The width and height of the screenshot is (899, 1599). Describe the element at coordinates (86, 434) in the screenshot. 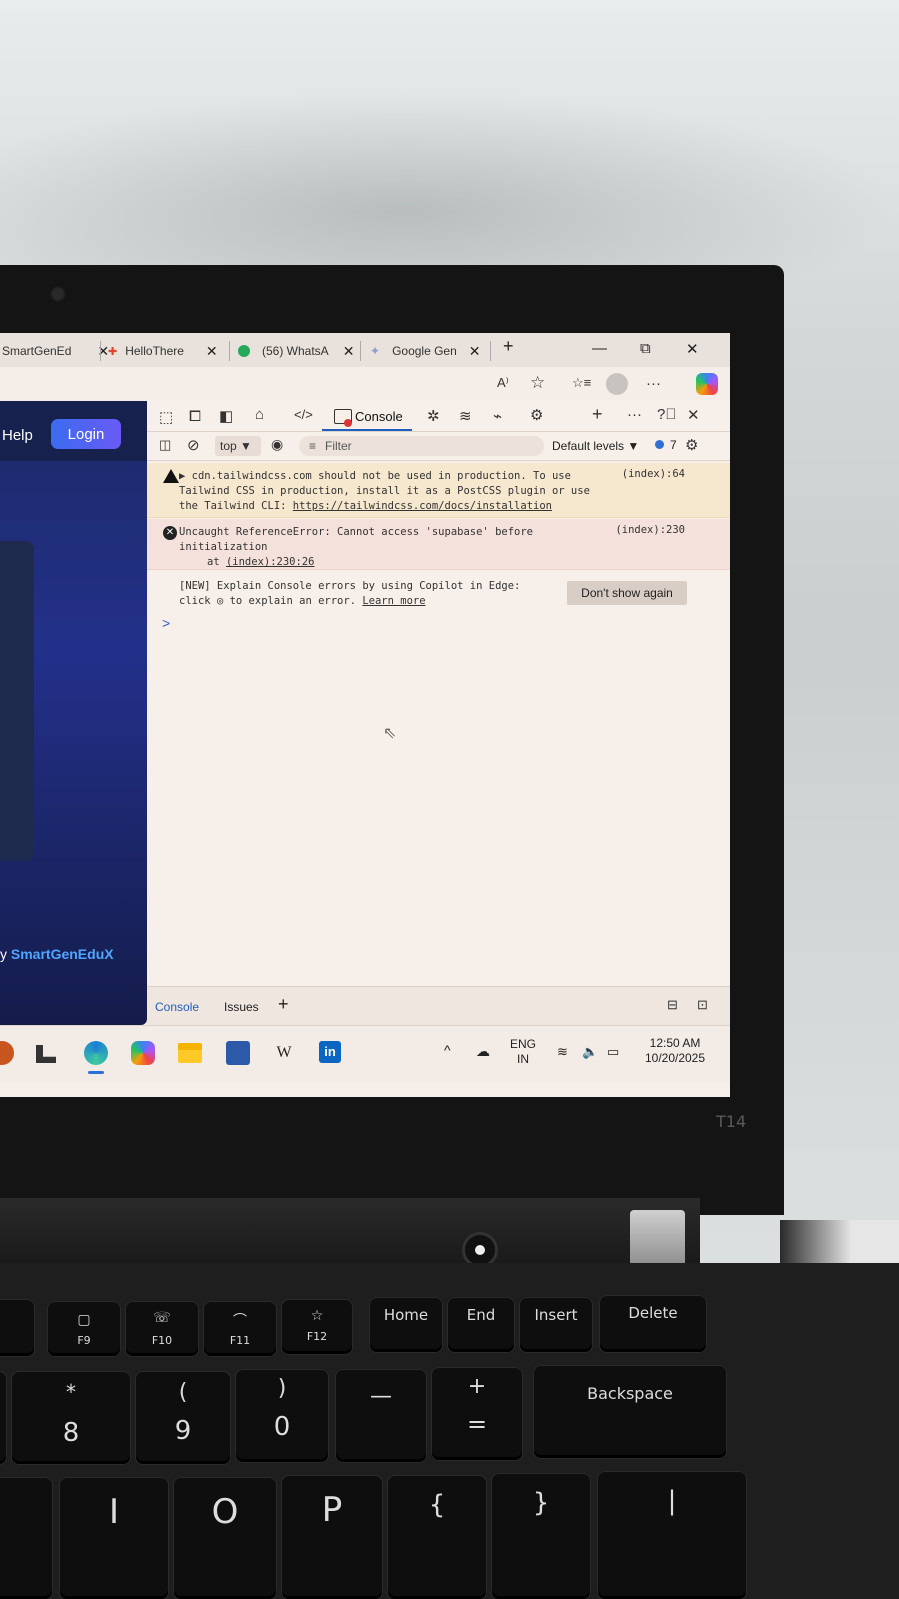

I see `login-button: Login` at that location.